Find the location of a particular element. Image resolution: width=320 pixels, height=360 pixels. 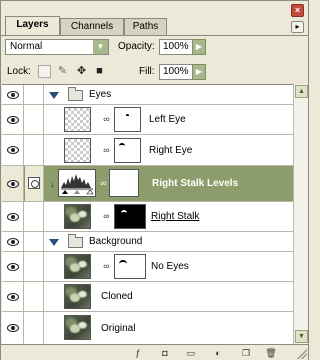

layer-right-stalk: ∞ Right Stalk is located at coordinates (147, 217).